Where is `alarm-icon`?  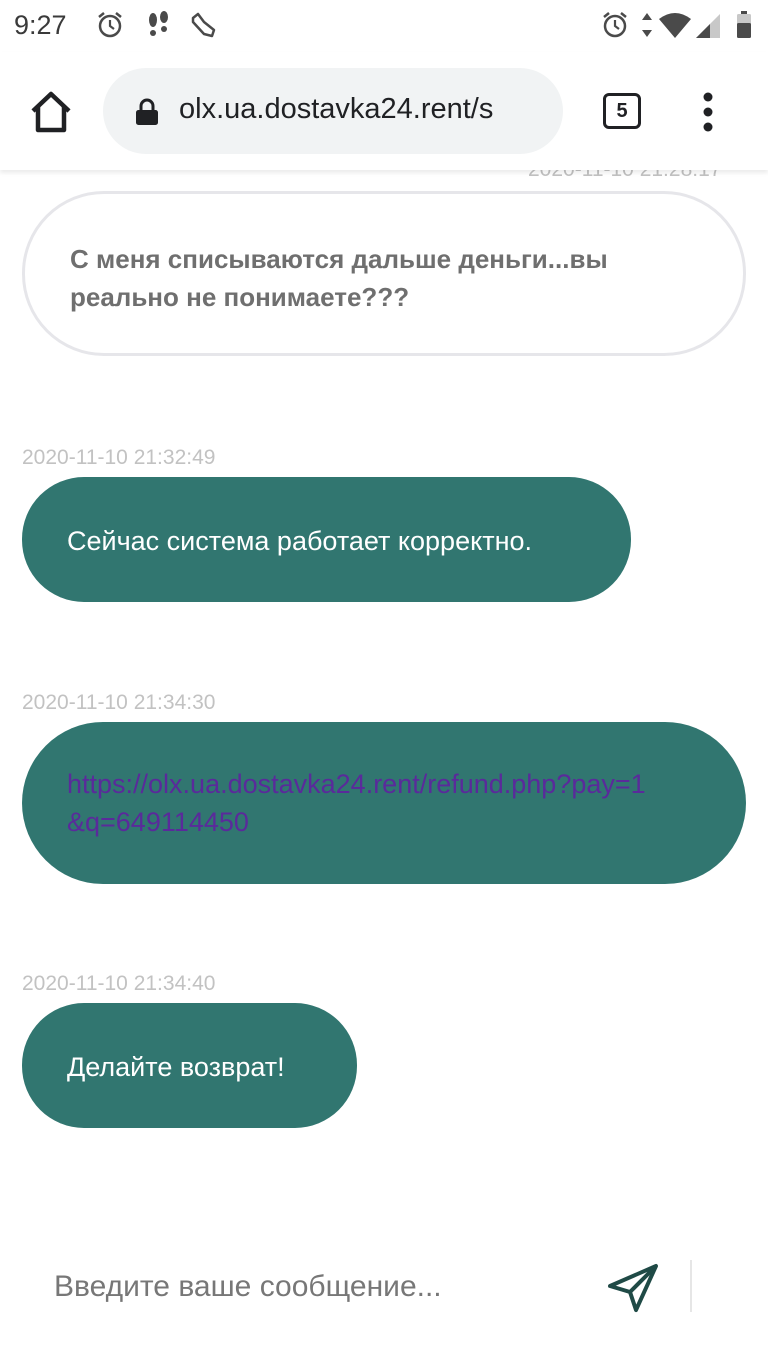
alarm-icon is located at coordinates (615, 25).